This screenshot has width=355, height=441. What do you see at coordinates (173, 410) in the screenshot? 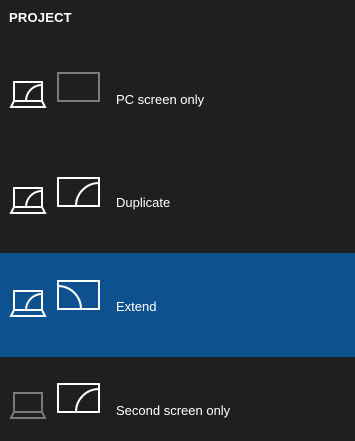
I see `option-label: Second screen only` at bounding box center [173, 410].